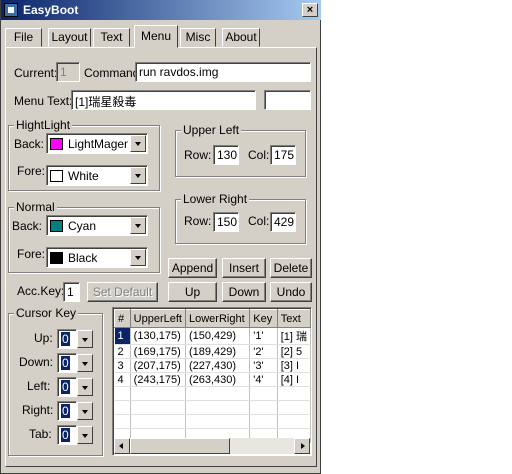  Describe the element at coordinates (283, 155) in the screenshot. I see `upper-left-col-field: 175` at that location.